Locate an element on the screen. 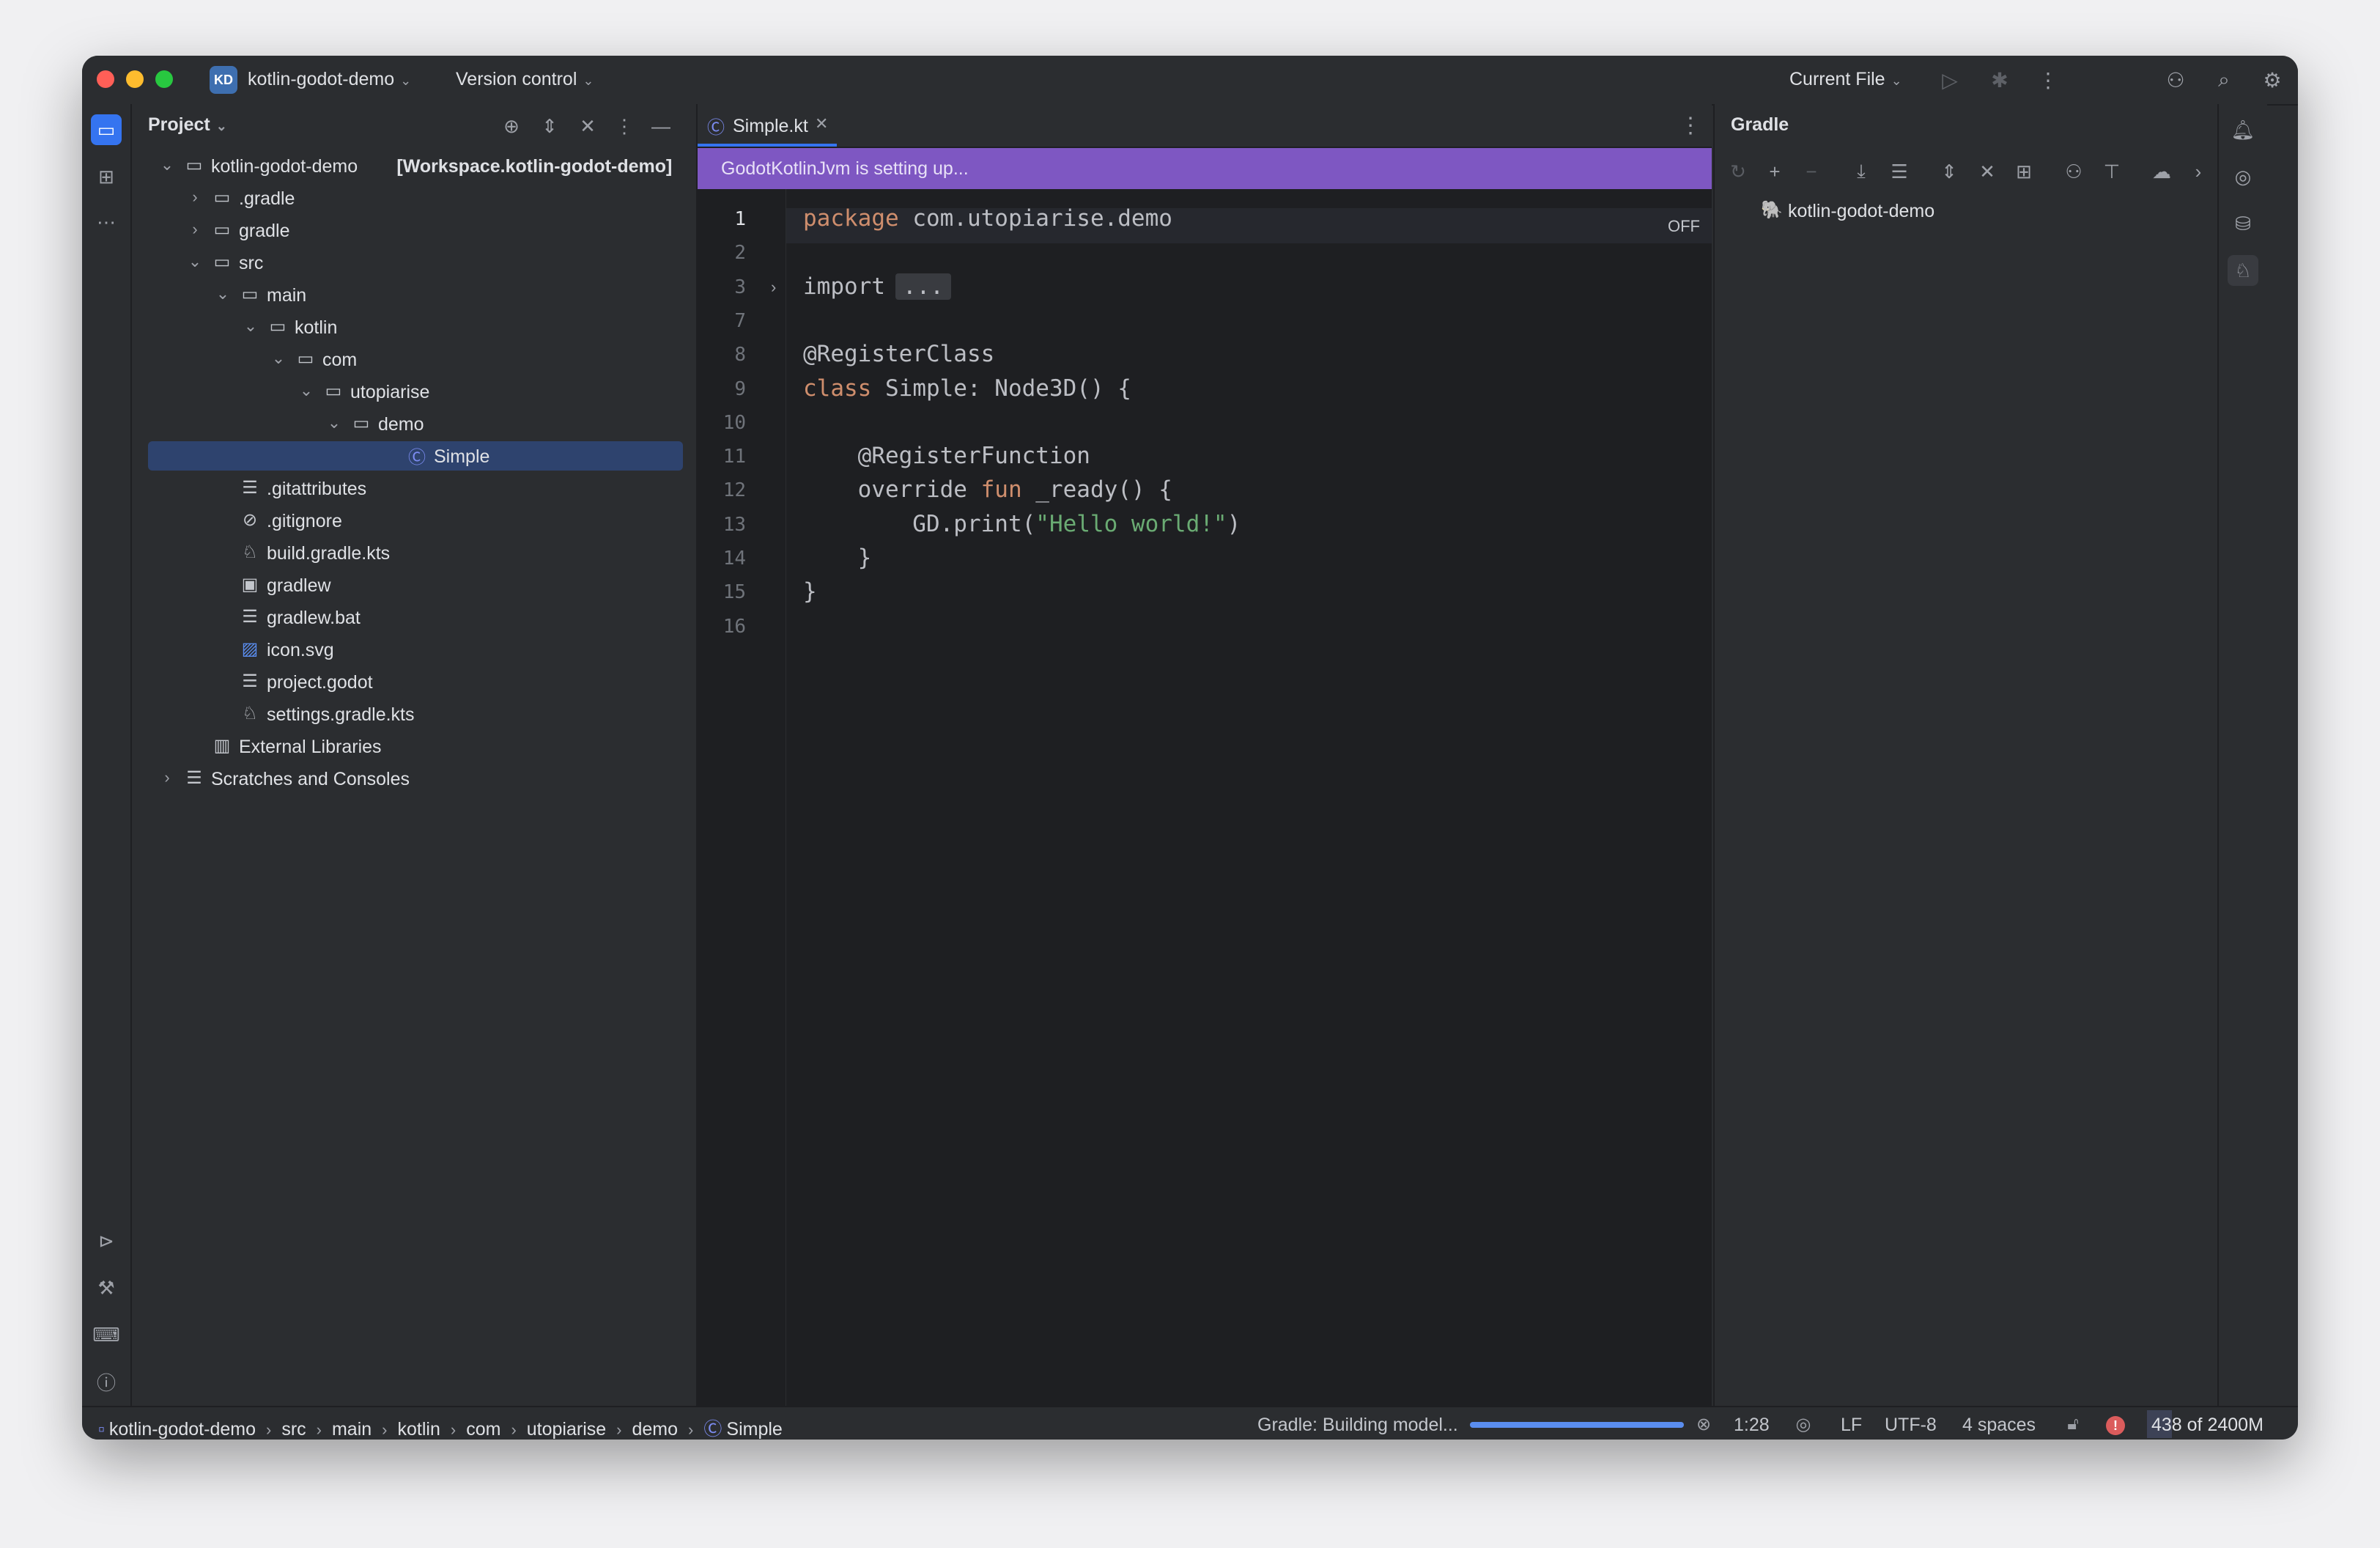 The width and height of the screenshot is (2380, 1548). notifications-icon: 🔔︎ is located at coordinates (2243, 129).